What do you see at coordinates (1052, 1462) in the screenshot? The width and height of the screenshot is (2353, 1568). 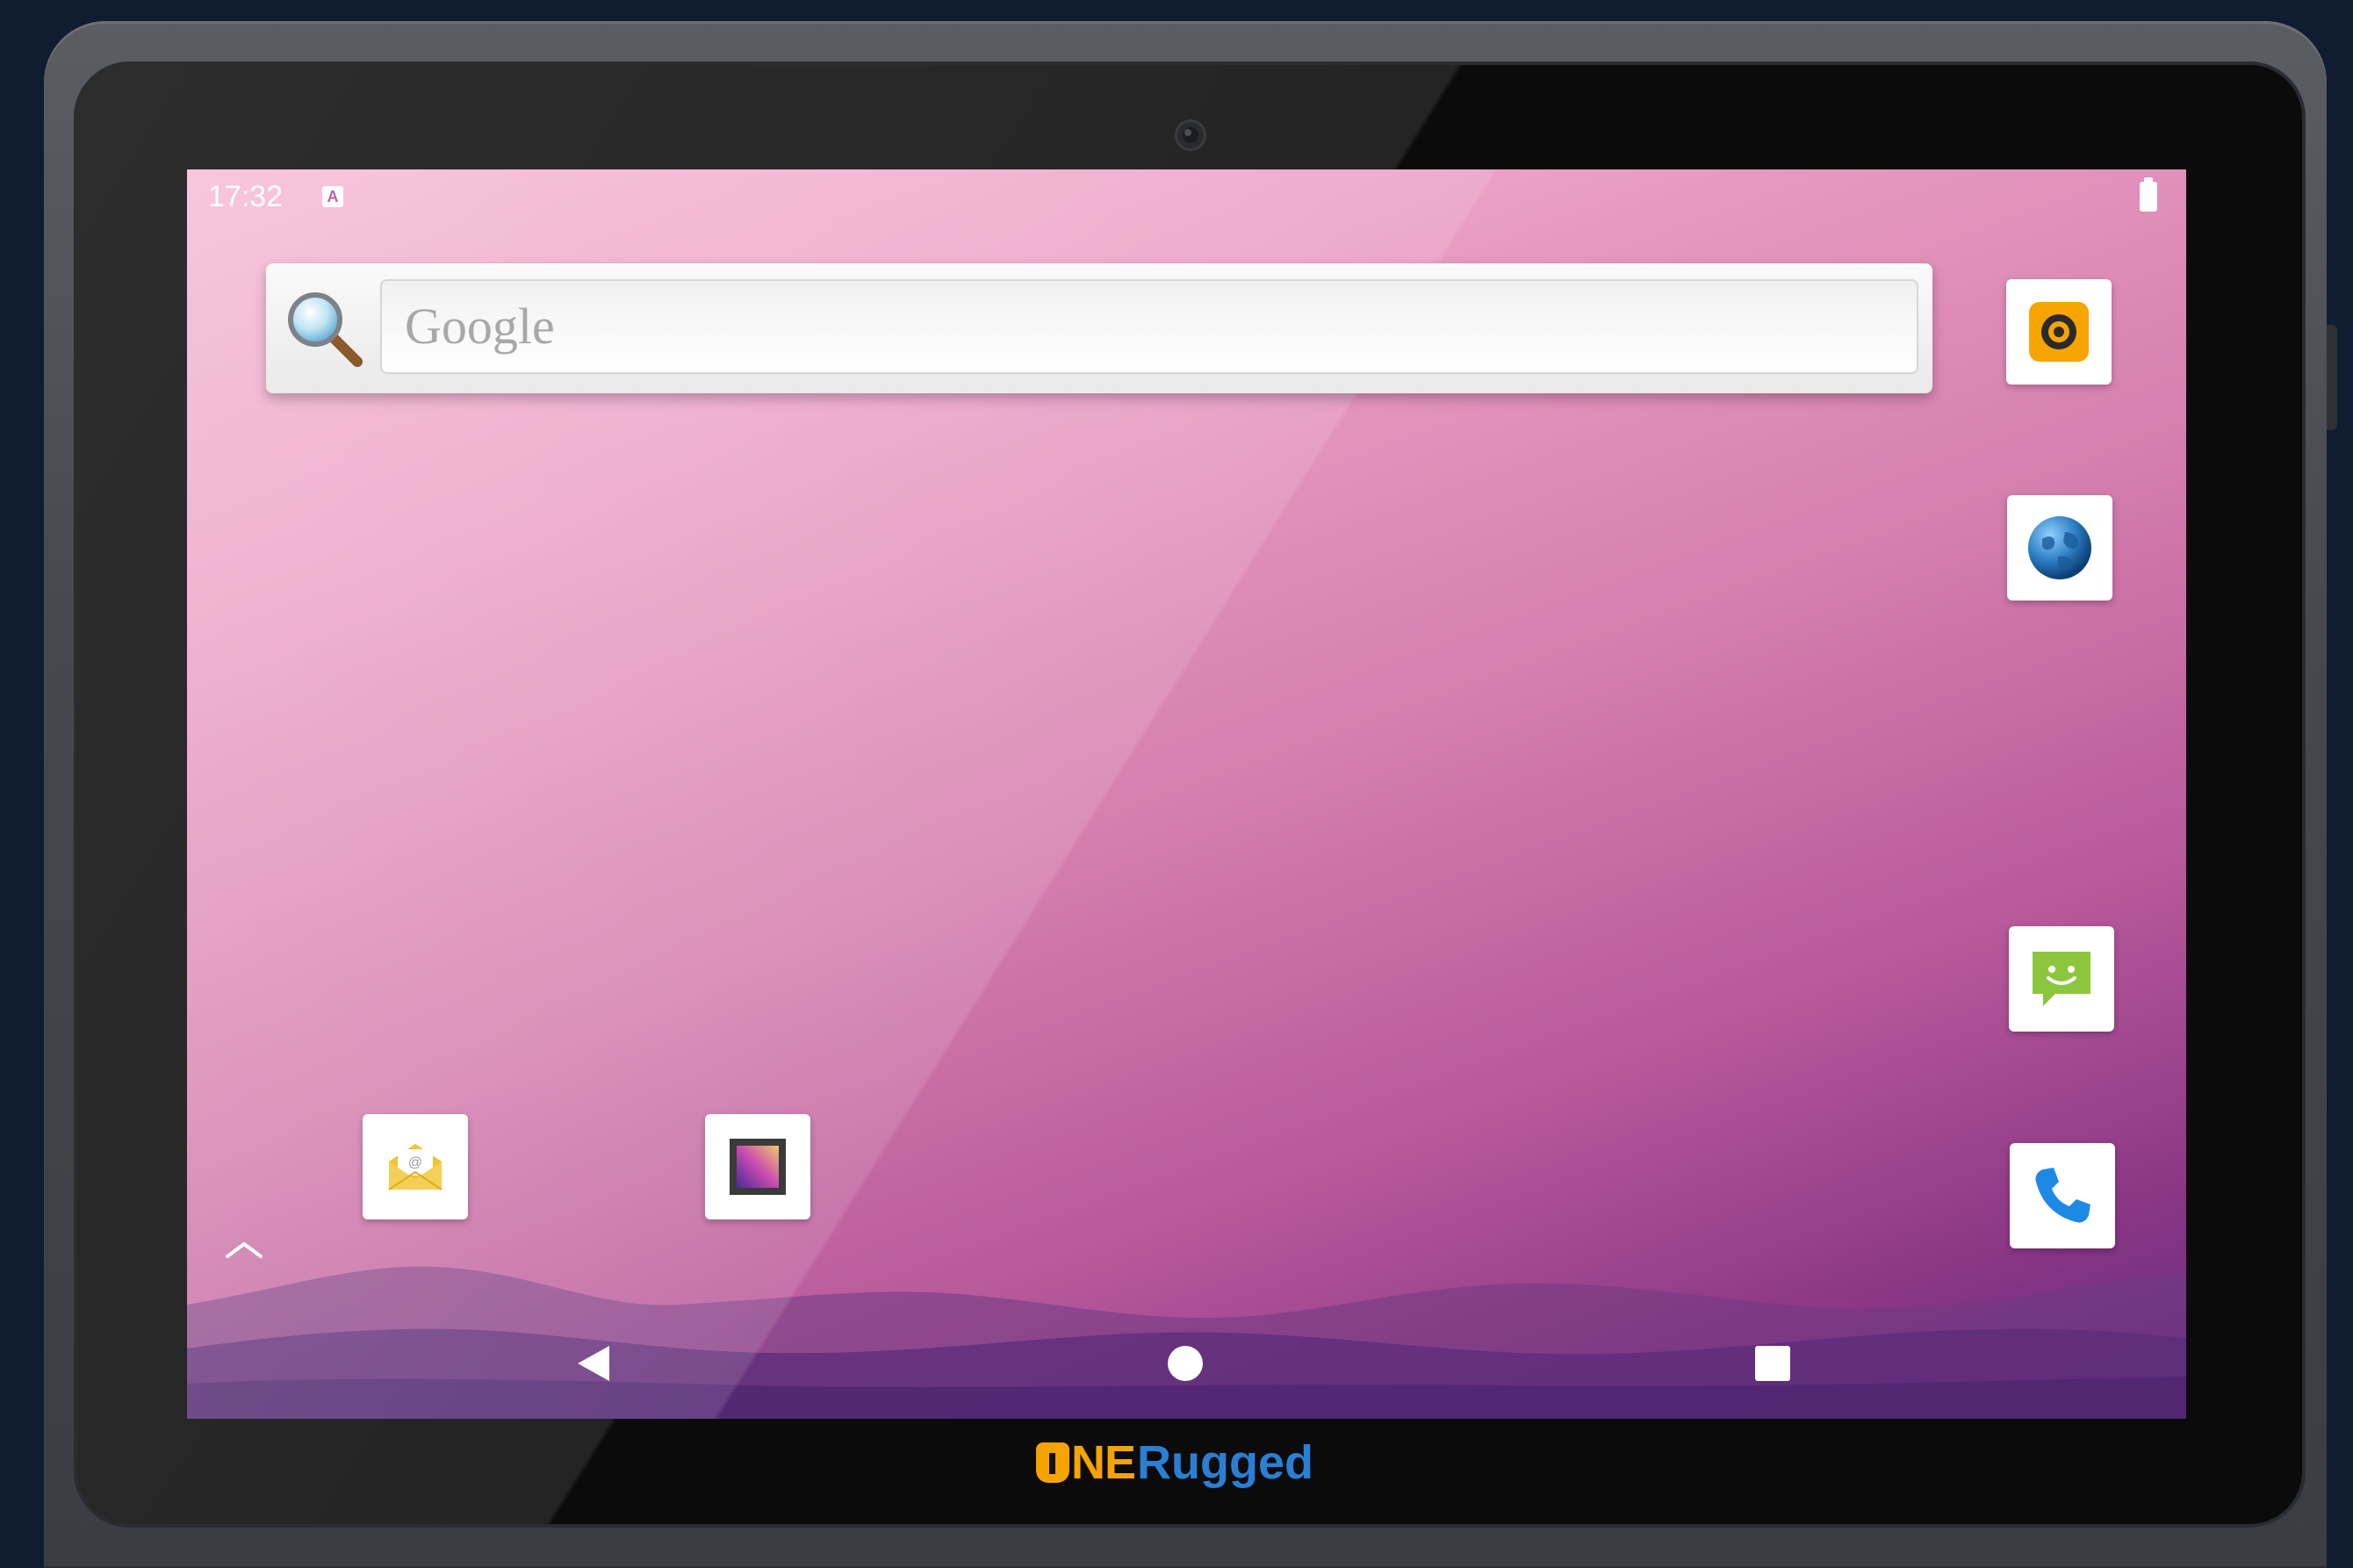 I see `brand-mark-icon` at bounding box center [1052, 1462].